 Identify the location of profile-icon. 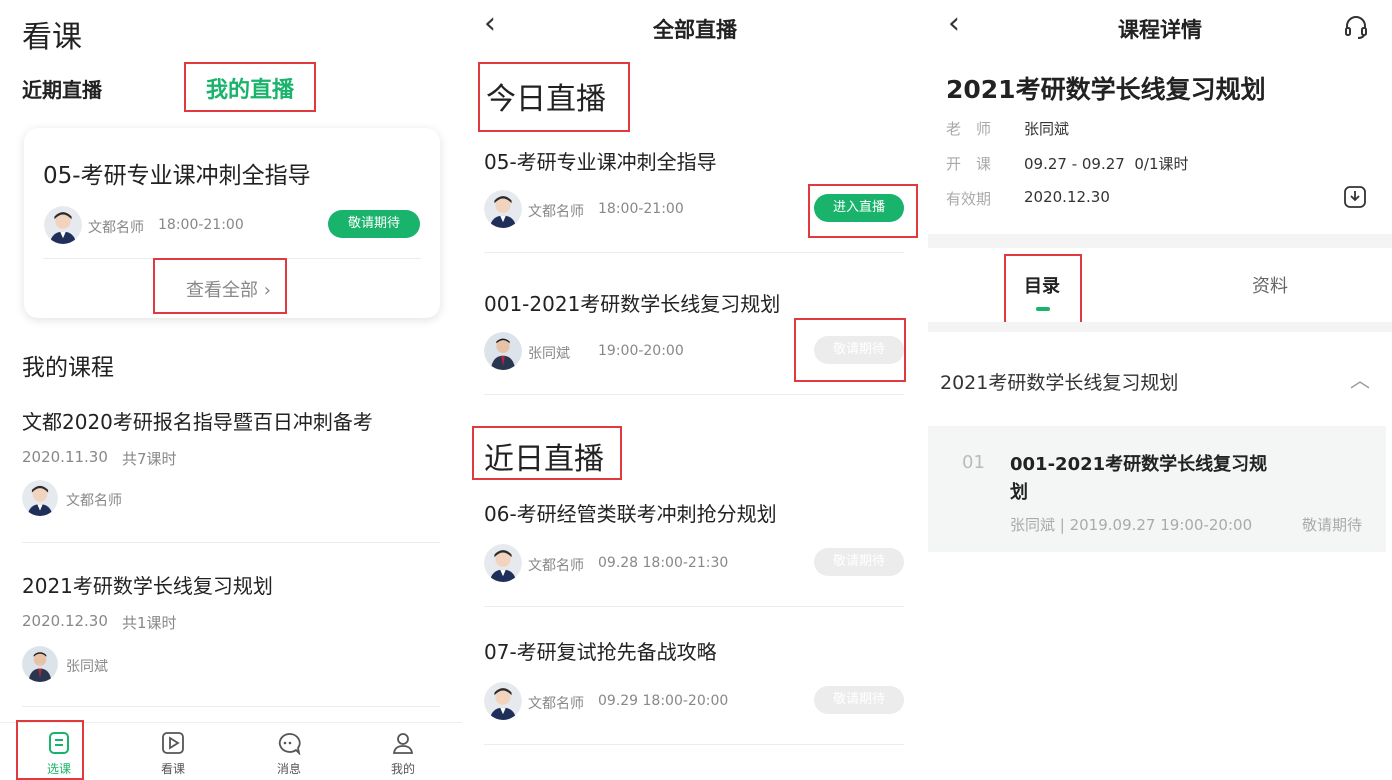
(403, 743).